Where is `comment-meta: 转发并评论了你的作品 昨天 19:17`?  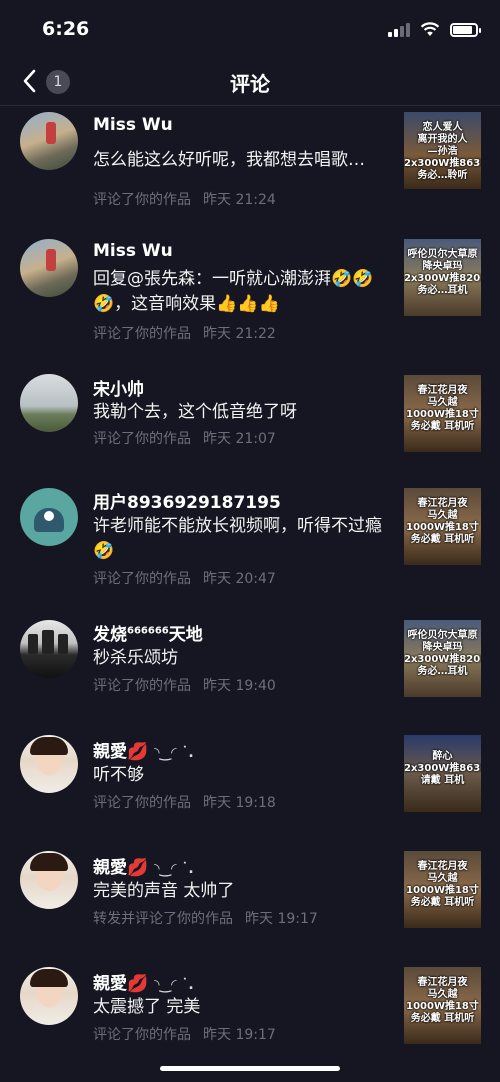
comment-meta: 转发并评论了你的作品 昨天 19:17 is located at coordinates (205, 919).